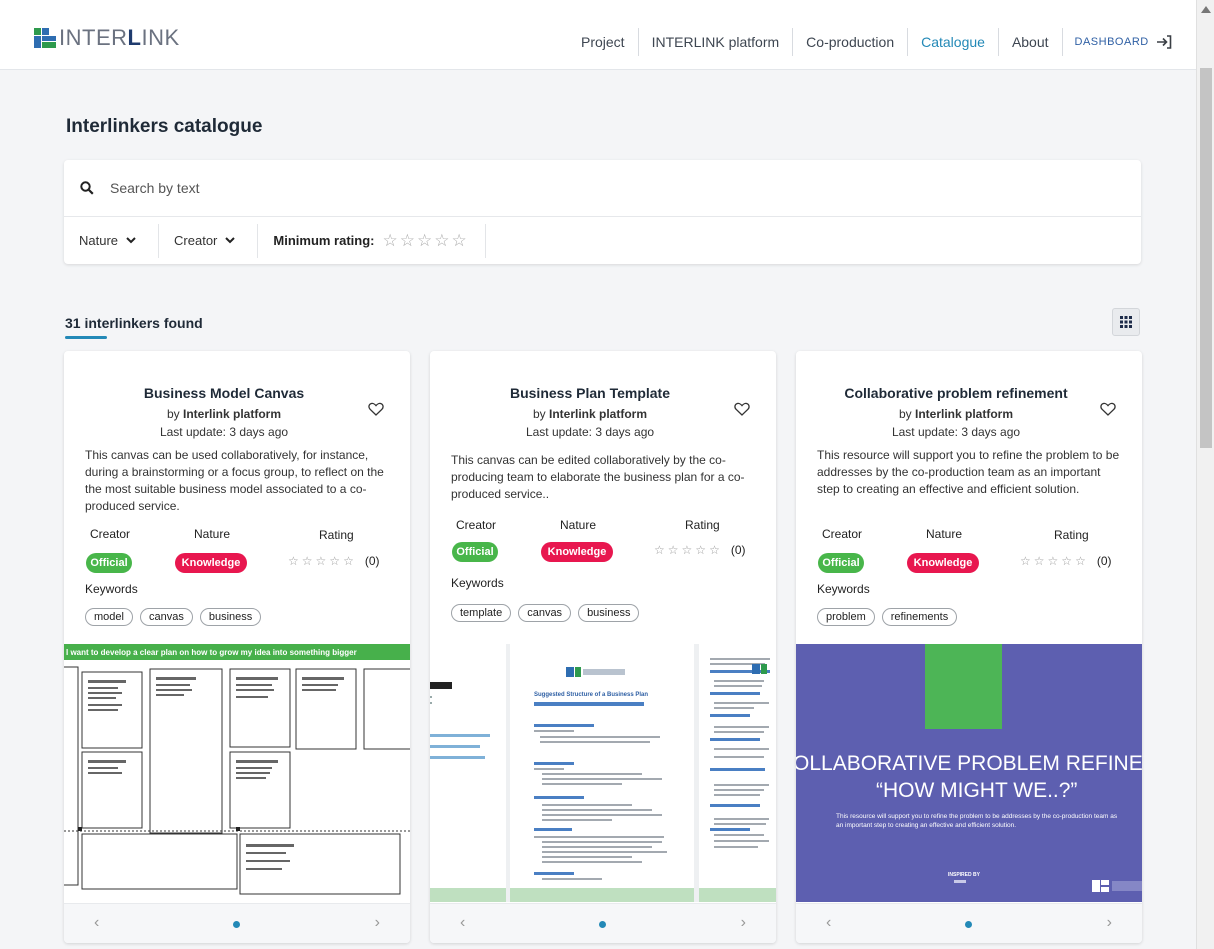 This screenshot has width=1214, height=949. What do you see at coordinates (1206, 258) in the screenshot?
I see `scrollbar-thumb` at bounding box center [1206, 258].